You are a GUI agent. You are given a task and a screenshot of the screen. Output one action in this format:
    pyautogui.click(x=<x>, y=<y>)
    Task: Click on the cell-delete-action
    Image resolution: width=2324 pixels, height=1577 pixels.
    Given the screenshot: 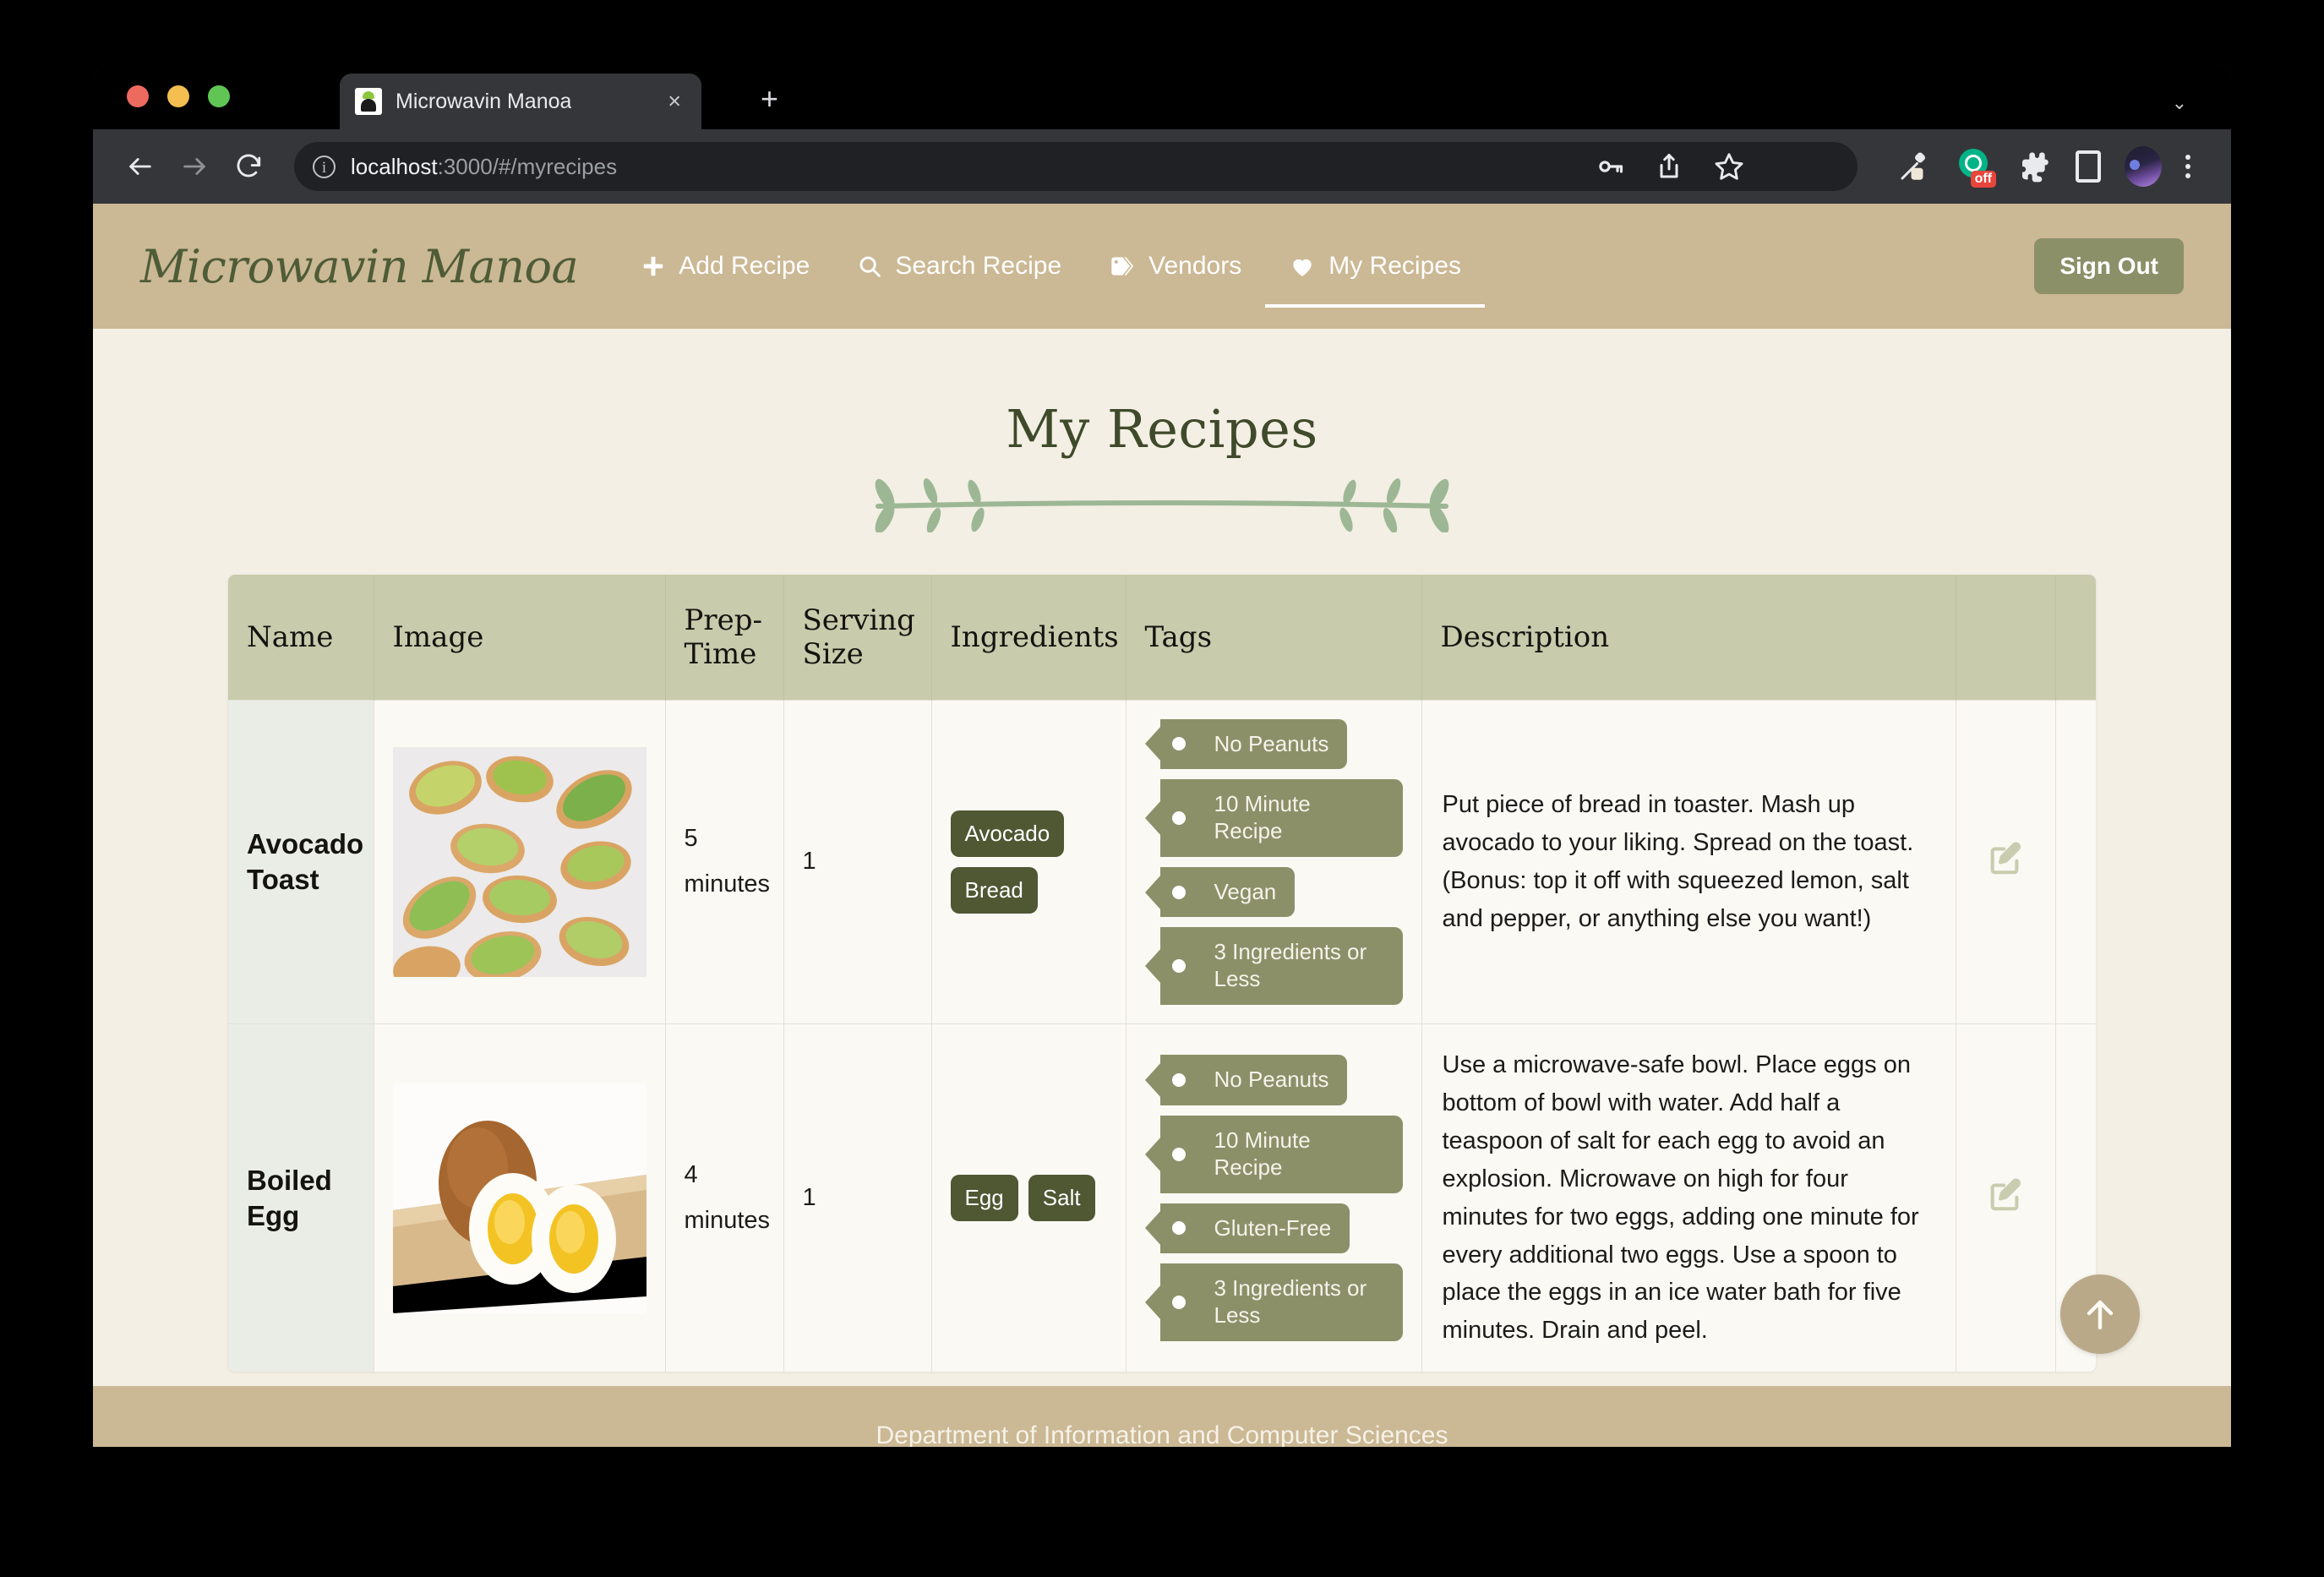 What is the action you would take?
    pyautogui.click(x=2075, y=861)
    